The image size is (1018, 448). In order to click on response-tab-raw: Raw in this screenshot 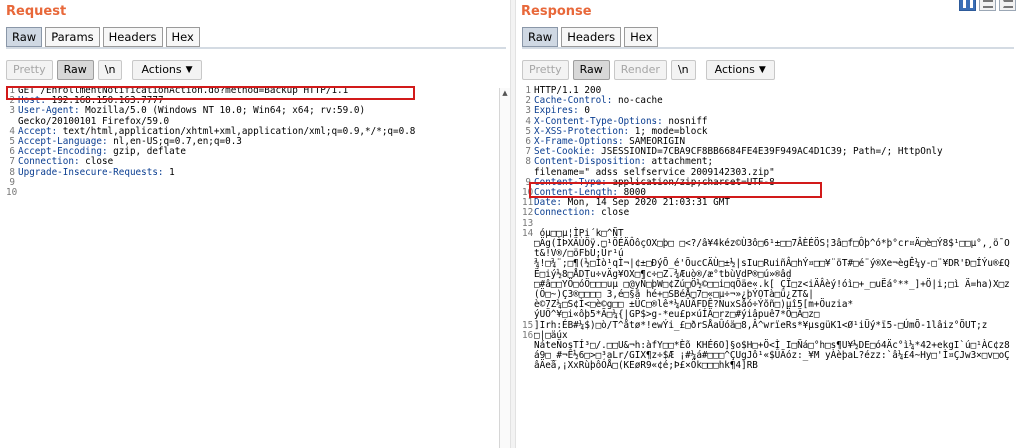, I will do `click(540, 37)`.